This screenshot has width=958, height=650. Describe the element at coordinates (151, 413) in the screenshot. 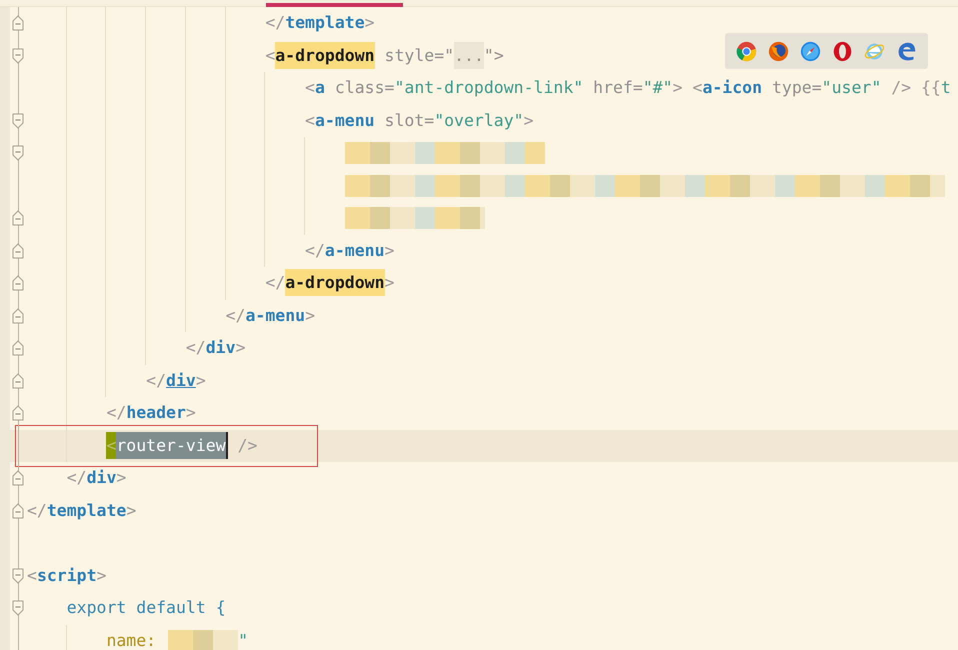

I see `code-line: </header>` at that location.